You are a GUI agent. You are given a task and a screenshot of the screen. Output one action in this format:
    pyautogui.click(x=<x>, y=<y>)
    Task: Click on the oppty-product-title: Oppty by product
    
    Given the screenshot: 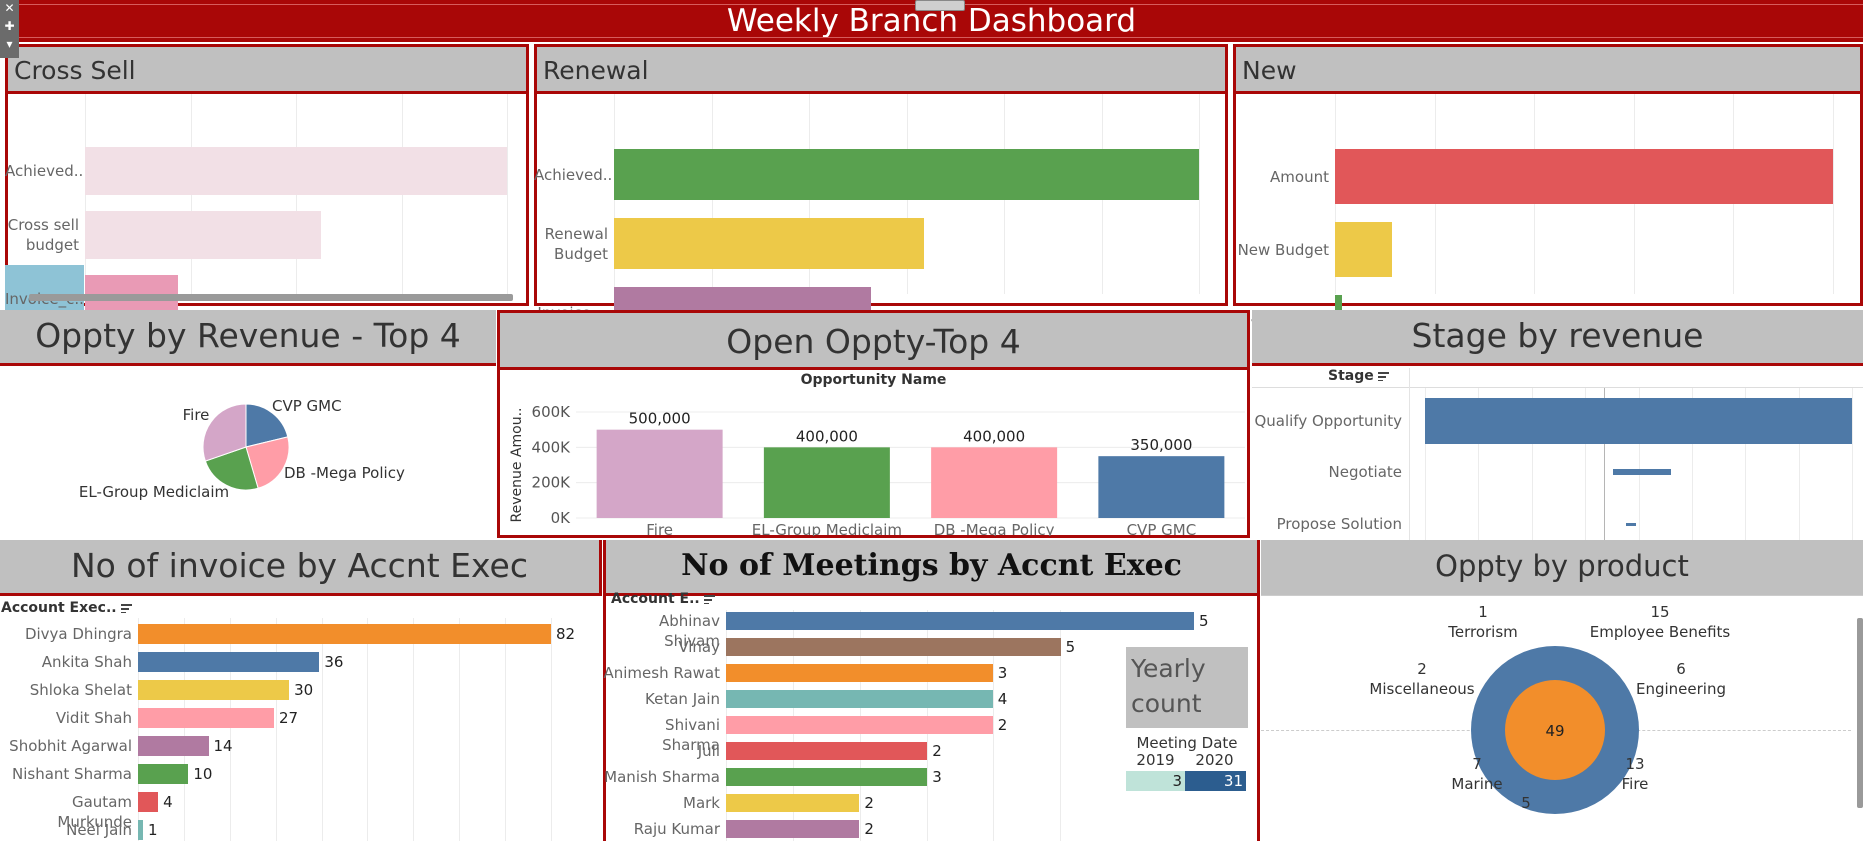 What is the action you would take?
    pyautogui.click(x=1562, y=568)
    